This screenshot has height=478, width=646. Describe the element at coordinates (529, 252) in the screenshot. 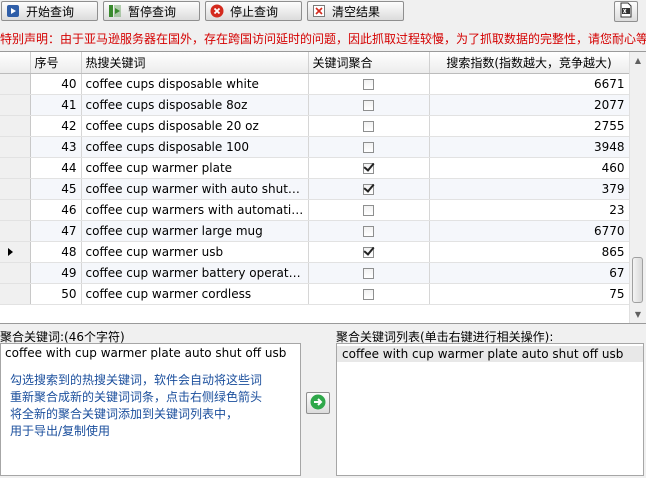

I see `cell-search-index: 865` at that location.